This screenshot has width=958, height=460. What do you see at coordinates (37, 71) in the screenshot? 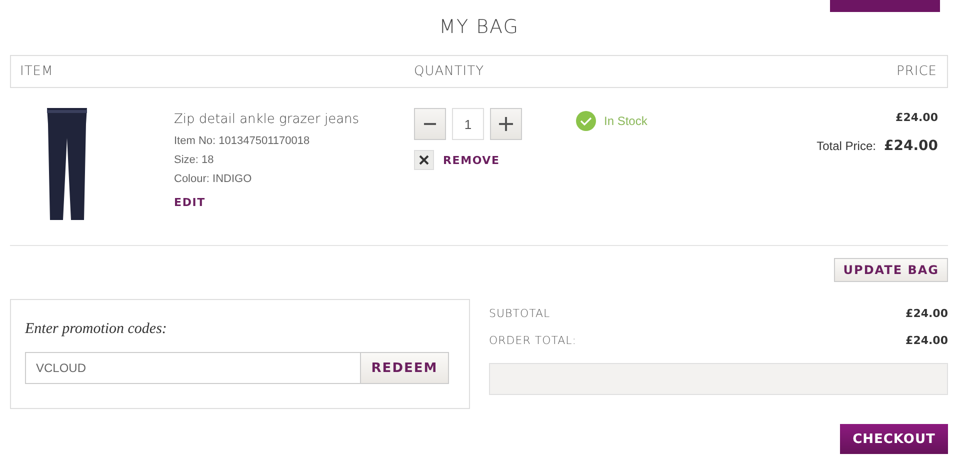
I see `column-header: ITEM` at bounding box center [37, 71].